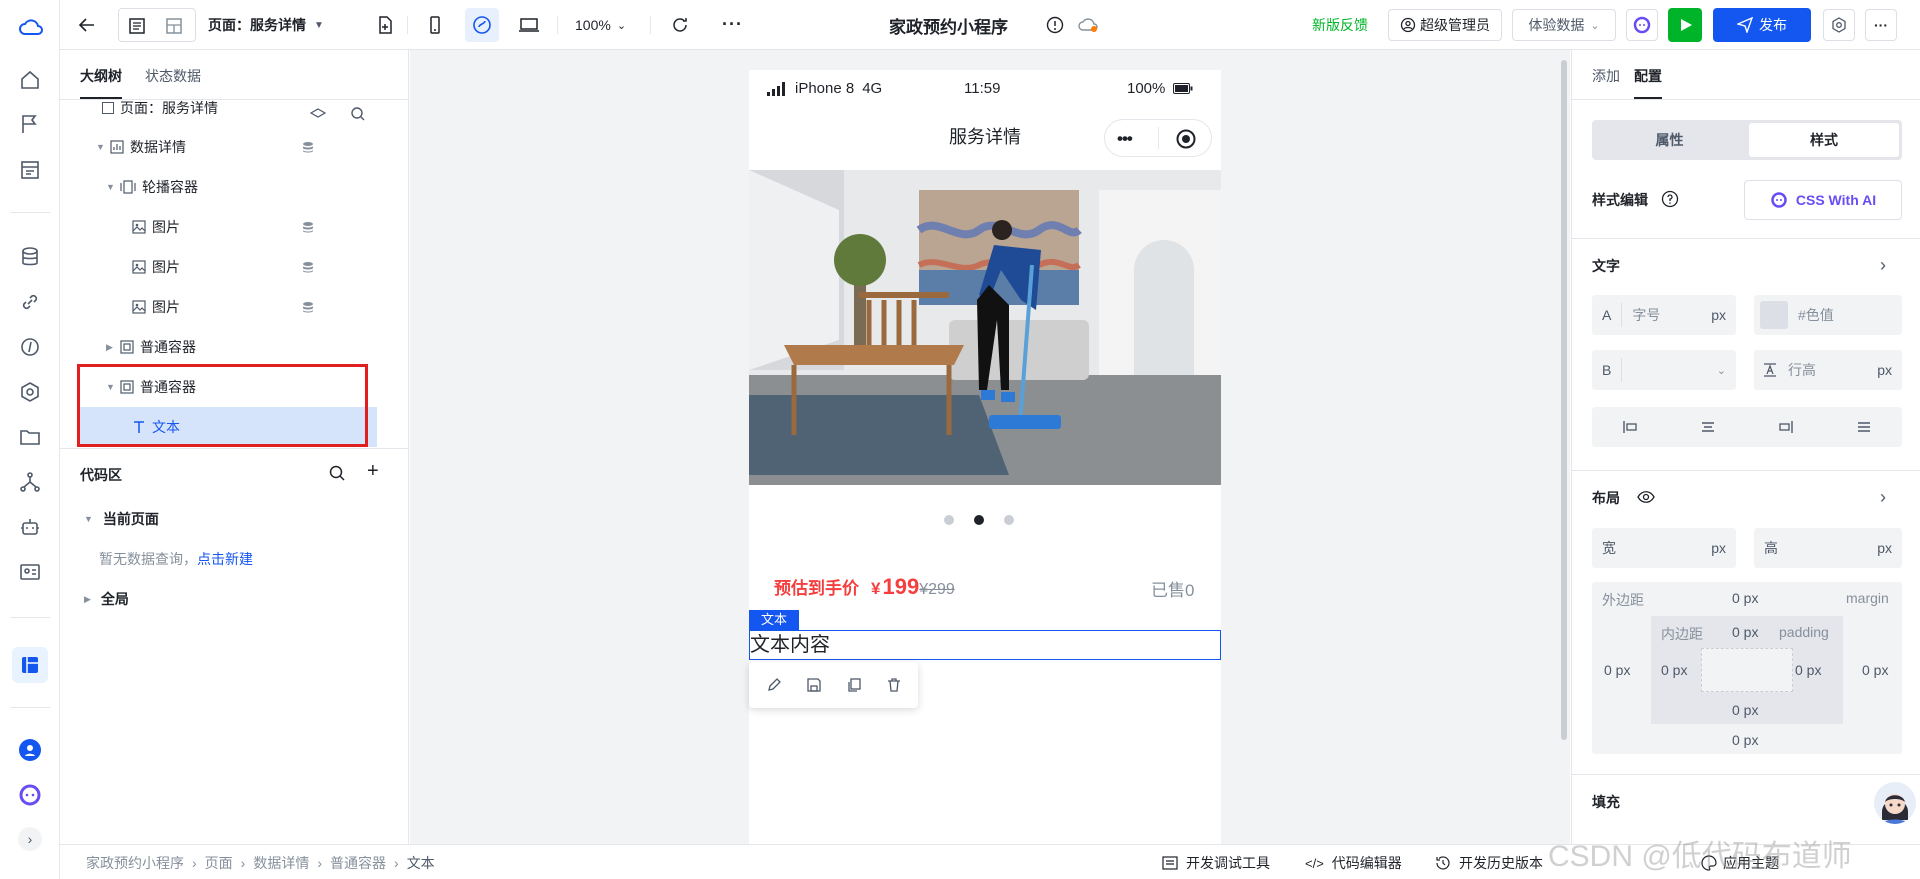  What do you see at coordinates (1216, 863) in the screenshot?
I see `dev-tools-button: 开发调试工具` at bounding box center [1216, 863].